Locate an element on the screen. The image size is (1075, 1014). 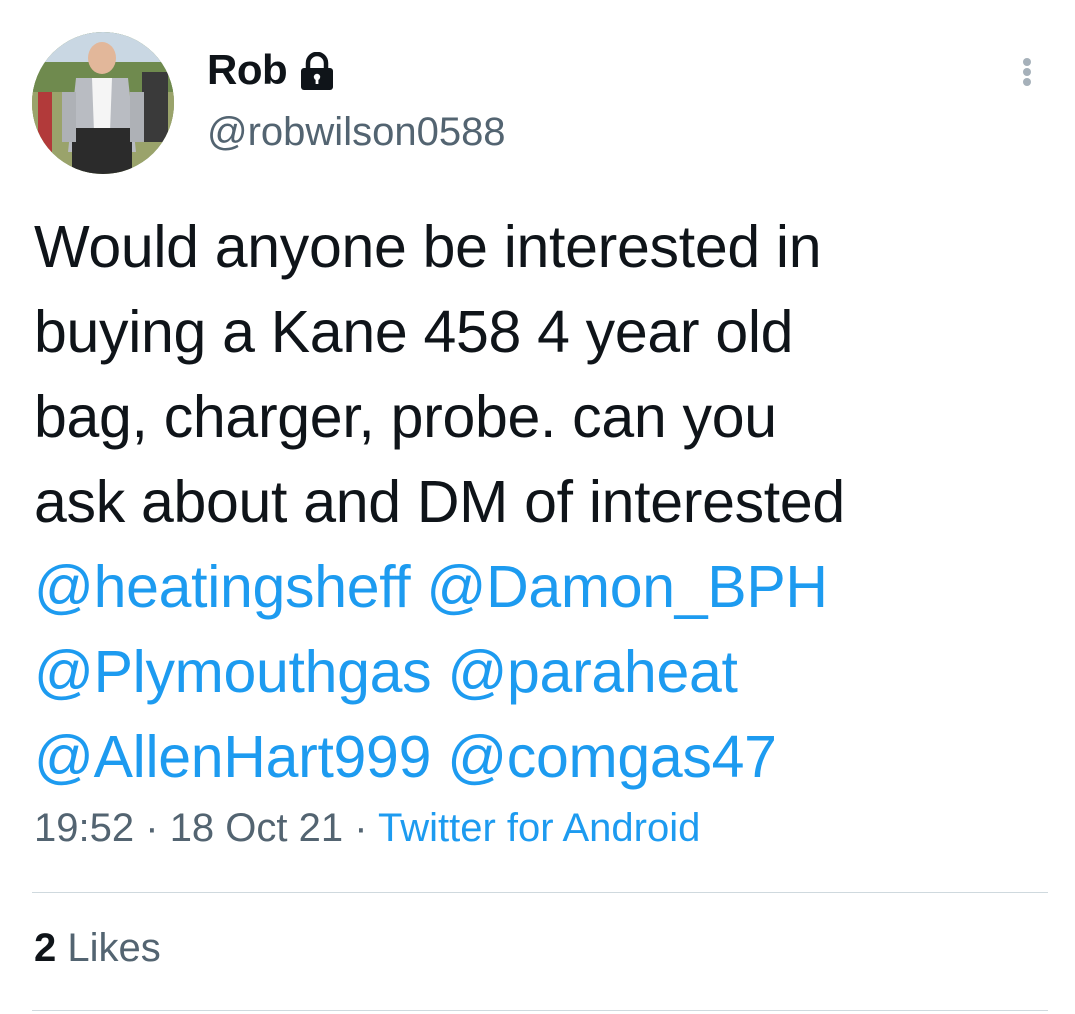
mention-link: @heatingsheff is located at coordinates (222, 587).